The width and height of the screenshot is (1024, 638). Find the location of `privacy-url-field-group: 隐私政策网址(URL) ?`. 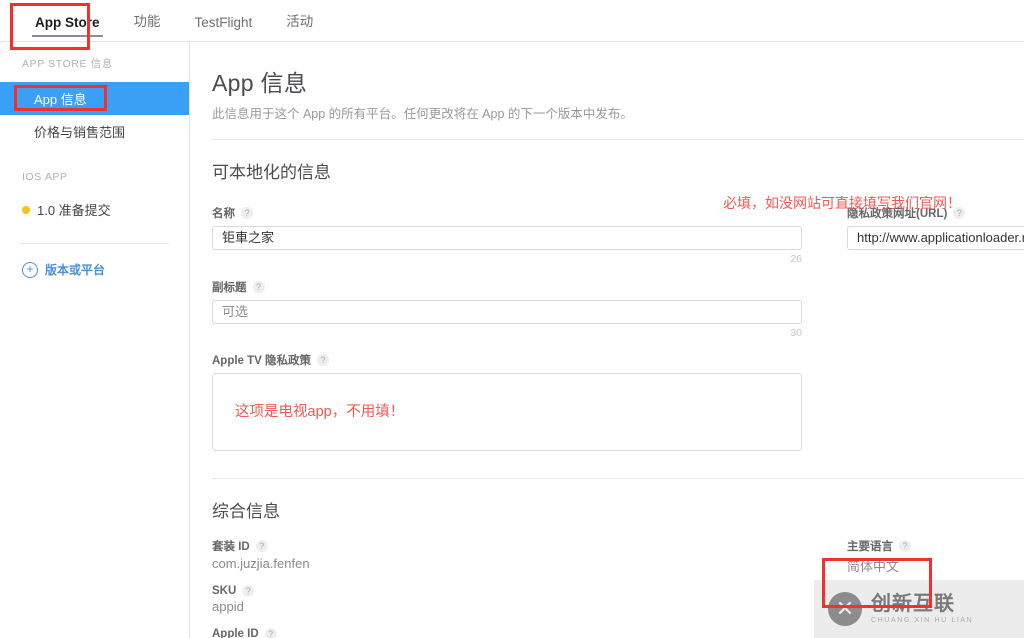

privacy-url-field-group: 隐私政策网址(URL) ? is located at coordinates (935, 235).